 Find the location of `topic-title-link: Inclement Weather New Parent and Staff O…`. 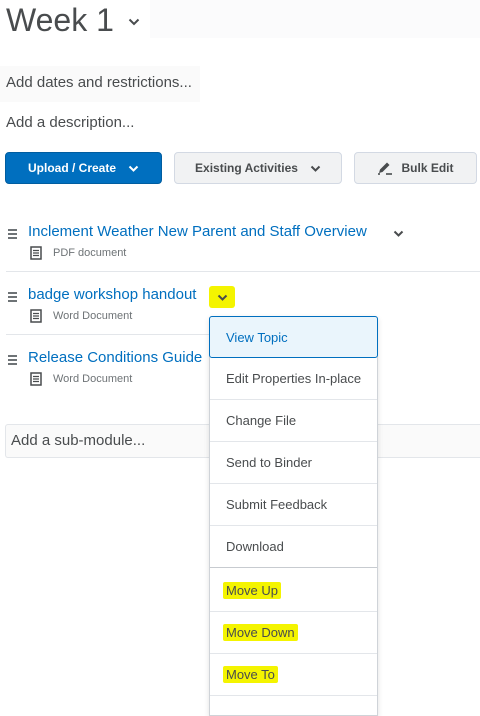

topic-title-link: Inclement Weather New Parent and Staff O… is located at coordinates (197, 231).